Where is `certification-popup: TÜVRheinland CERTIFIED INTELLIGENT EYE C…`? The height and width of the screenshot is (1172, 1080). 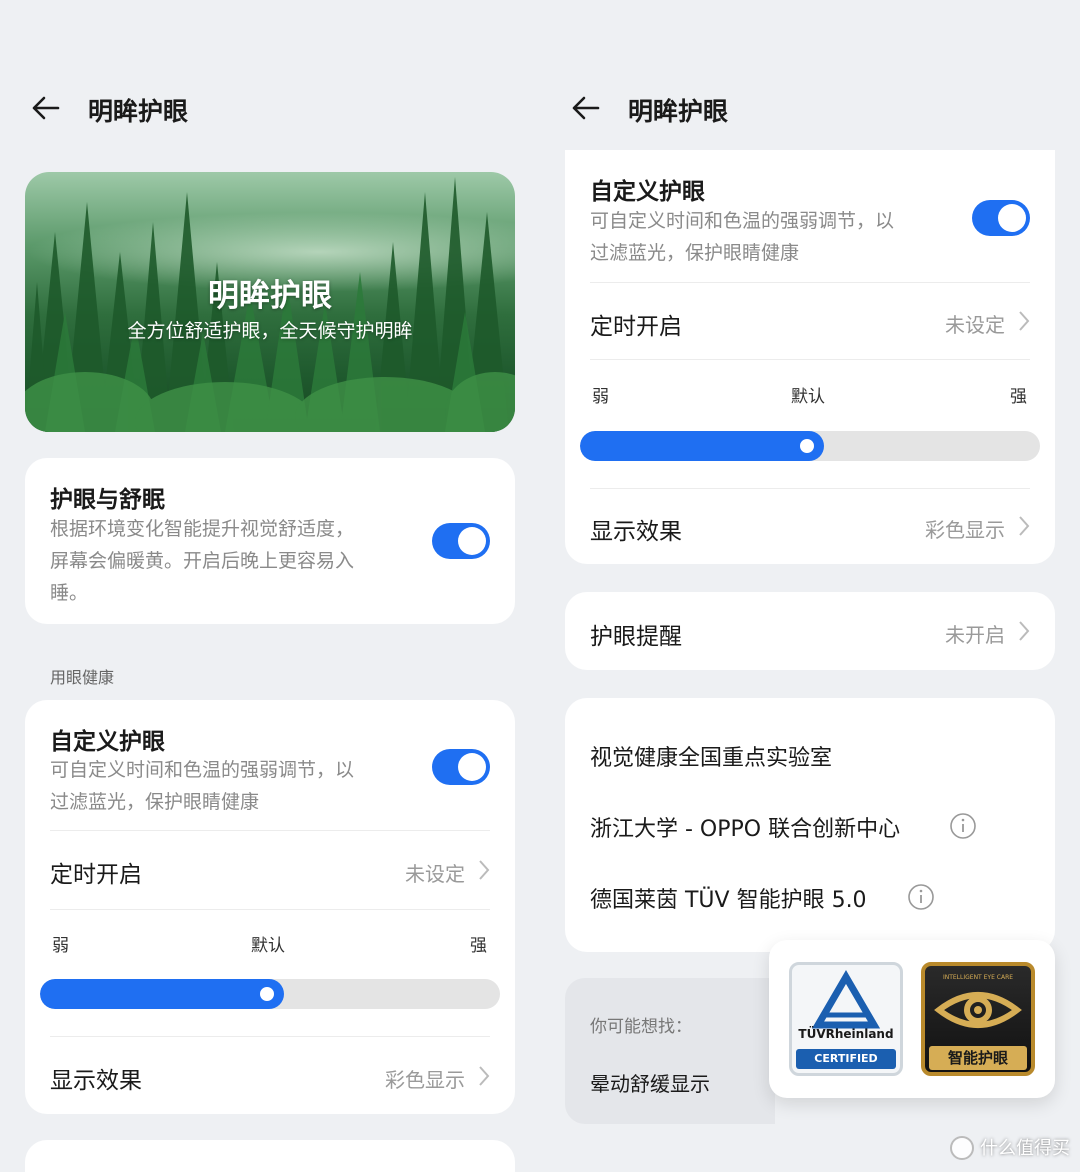
certification-popup: TÜVRheinland CERTIFIED INTELLIGENT EYE C… is located at coordinates (912, 1019).